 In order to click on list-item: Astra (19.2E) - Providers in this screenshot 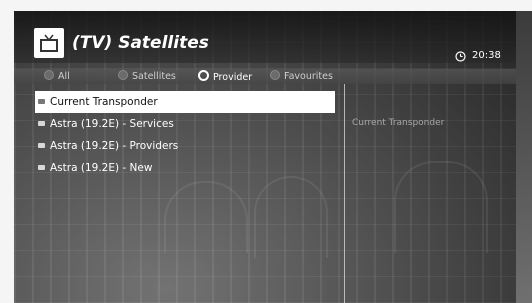, I will do `click(185, 146)`.